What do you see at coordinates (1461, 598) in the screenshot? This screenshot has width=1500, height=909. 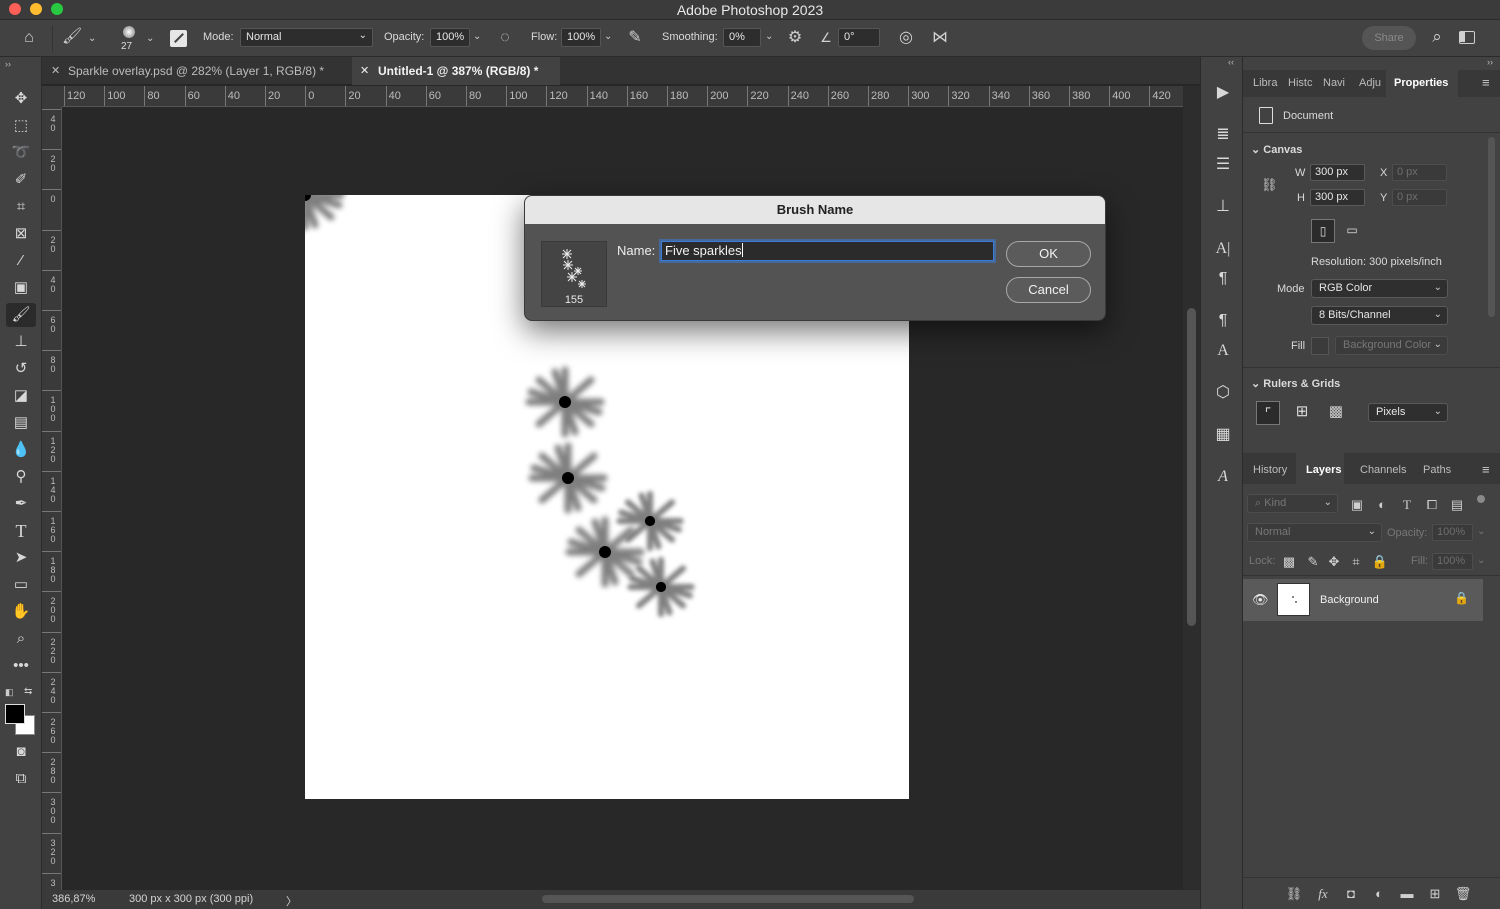 I see `layer-lock-icon: 🔒` at bounding box center [1461, 598].